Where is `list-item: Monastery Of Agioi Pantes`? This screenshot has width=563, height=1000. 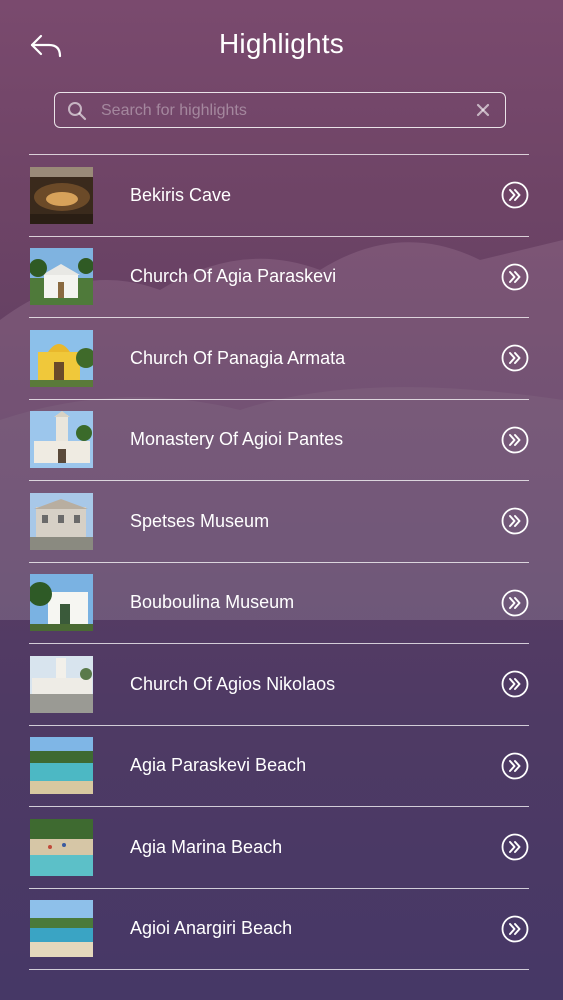 list-item: Monastery Of Agioi Pantes is located at coordinates (279, 440).